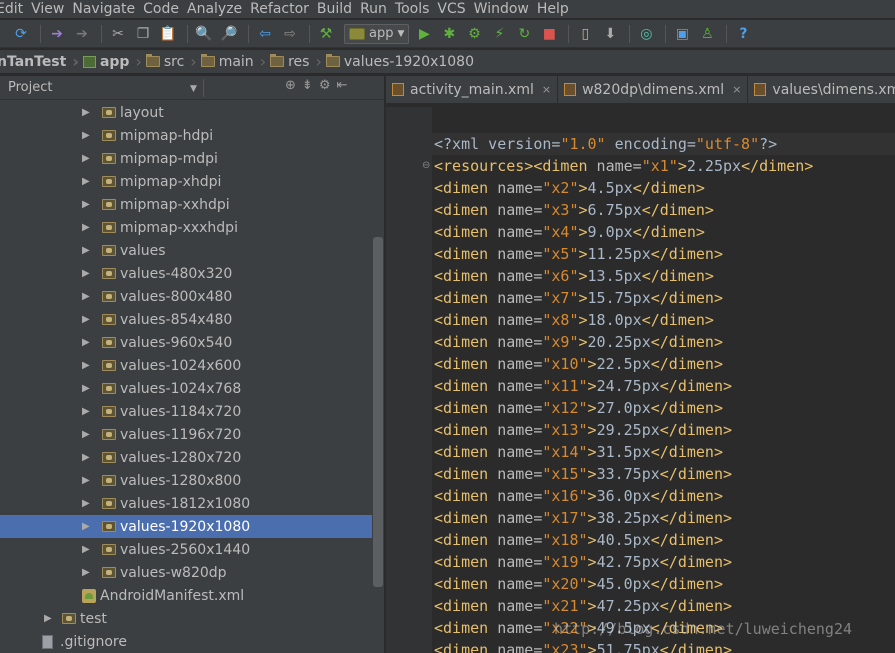  Describe the element at coordinates (282, 9) in the screenshot. I see `menu-refactor: Refactor` at that location.